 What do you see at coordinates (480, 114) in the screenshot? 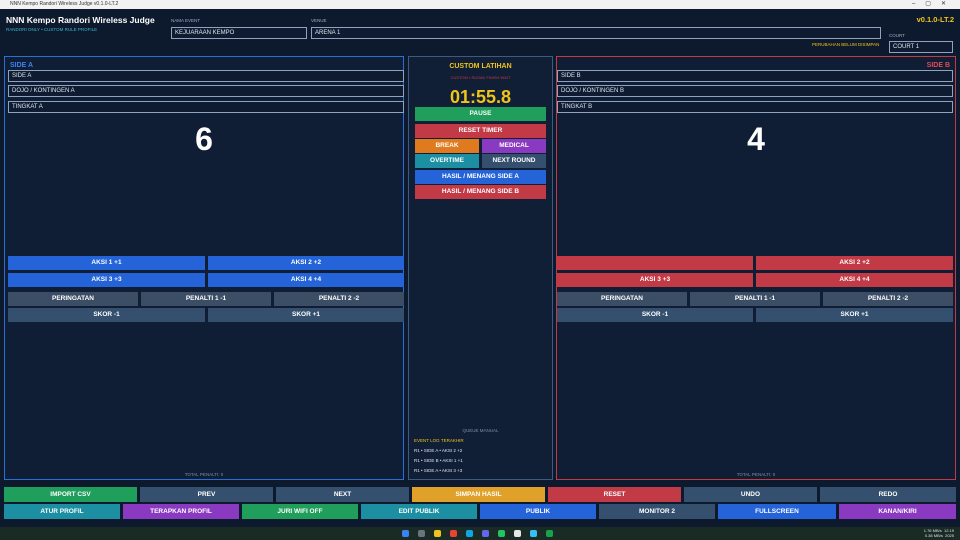
I see `pause-button: PAUSE` at bounding box center [480, 114].